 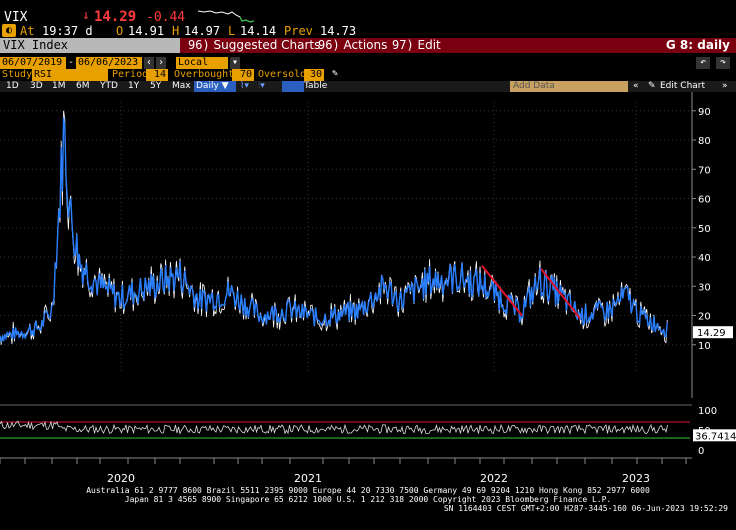 I want to click on period-button-6m: 6M, so click(x=83, y=86).